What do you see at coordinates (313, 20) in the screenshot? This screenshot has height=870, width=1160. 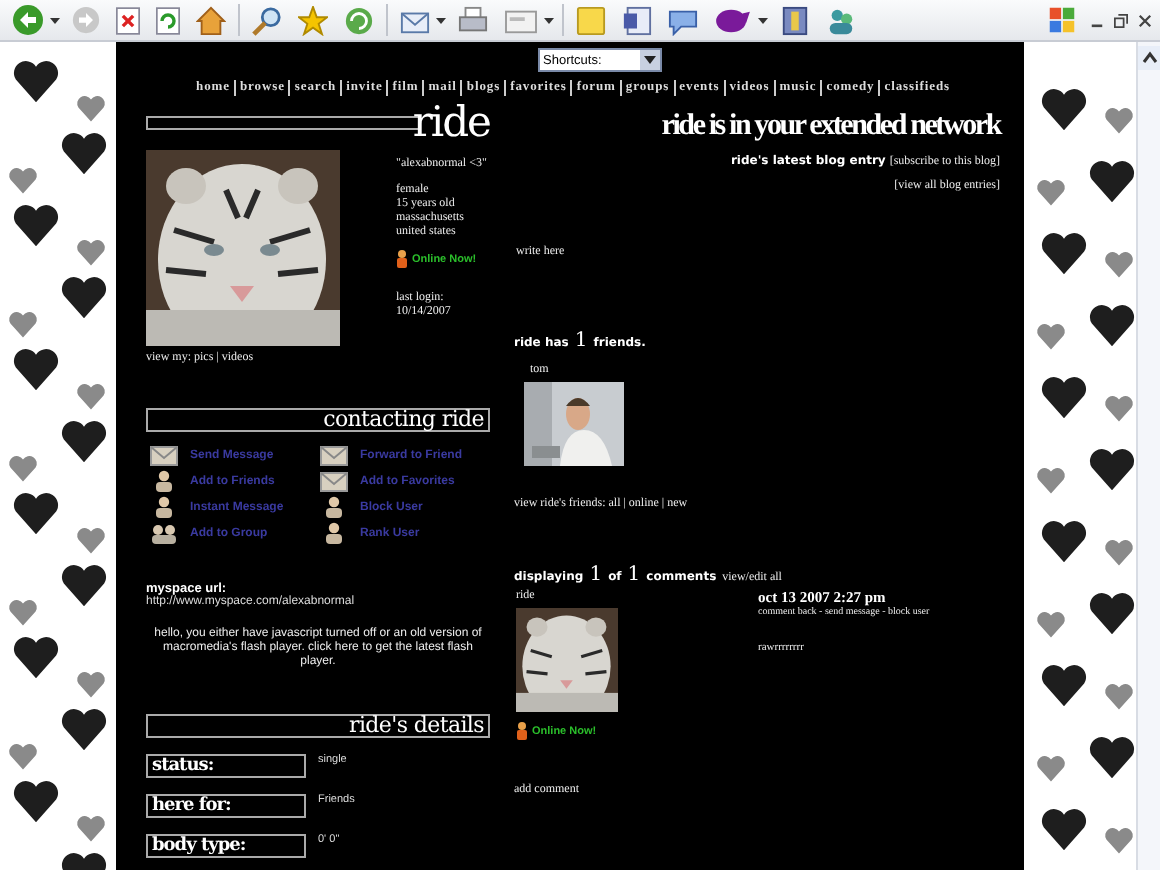 I see `star-icon` at bounding box center [313, 20].